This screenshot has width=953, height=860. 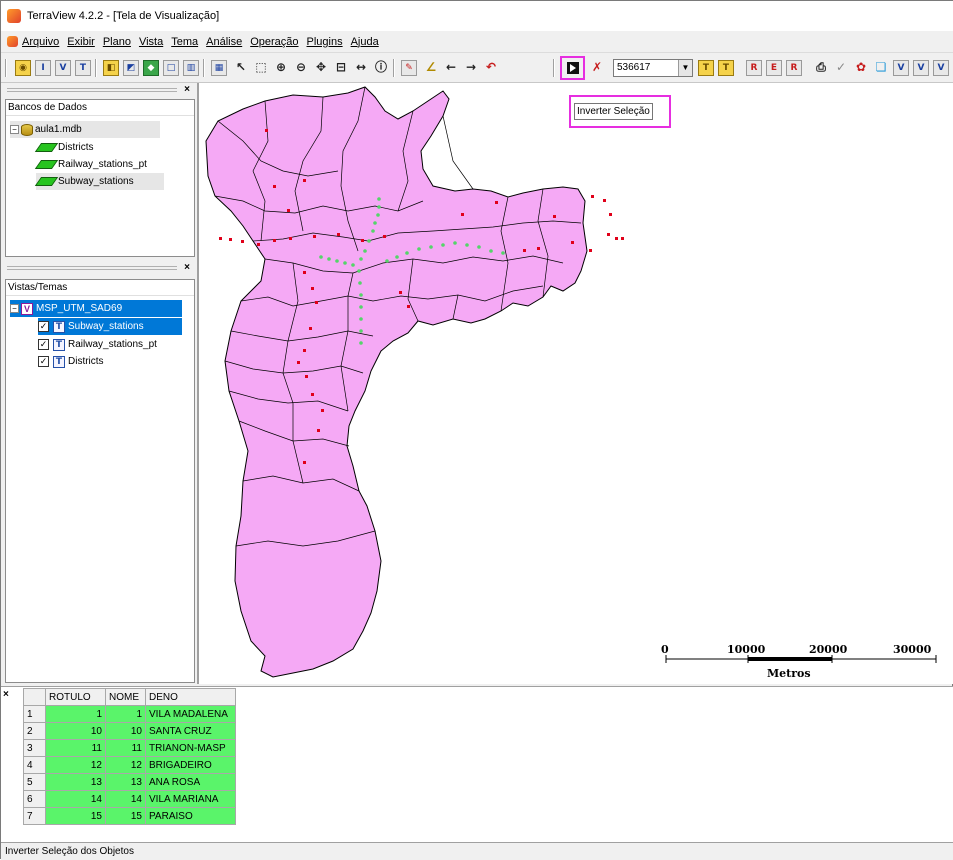 What do you see at coordinates (190, 697) in the screenshot?
I see `column-header-deno: DENO` at bounding box center [190, 697].